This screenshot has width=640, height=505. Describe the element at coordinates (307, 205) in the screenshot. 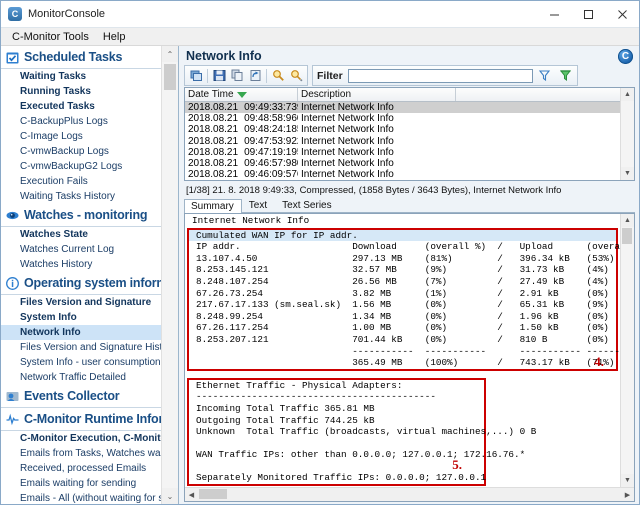

I see `tab-text-series: Text Series` at that location.